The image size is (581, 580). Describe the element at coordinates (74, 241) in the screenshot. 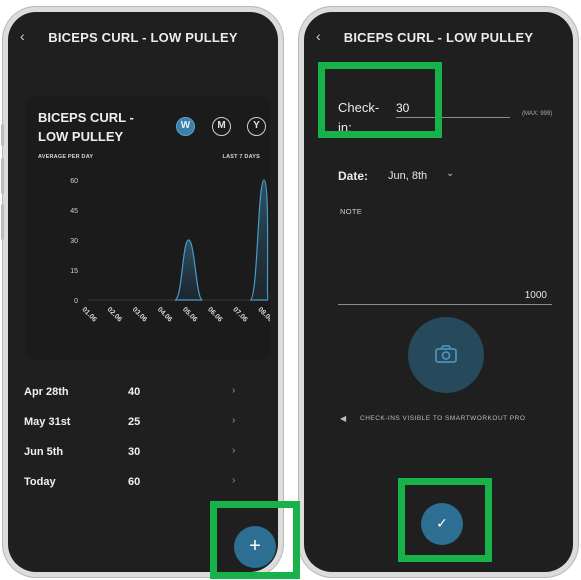

I see `y-tick-label: 30` at that location.